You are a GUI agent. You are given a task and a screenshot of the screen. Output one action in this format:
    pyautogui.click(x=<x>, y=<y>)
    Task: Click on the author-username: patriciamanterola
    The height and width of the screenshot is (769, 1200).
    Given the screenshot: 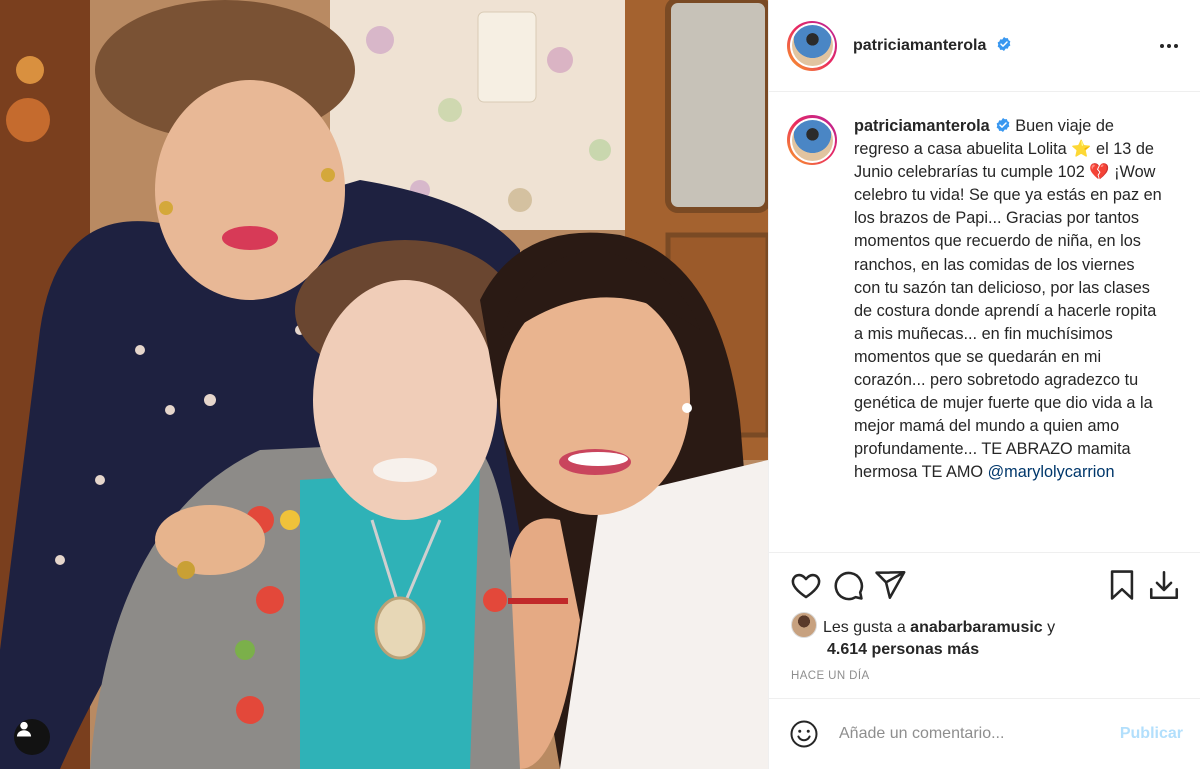 What is the action you would take?
    pyautogui.click(x=932, y=45)
    